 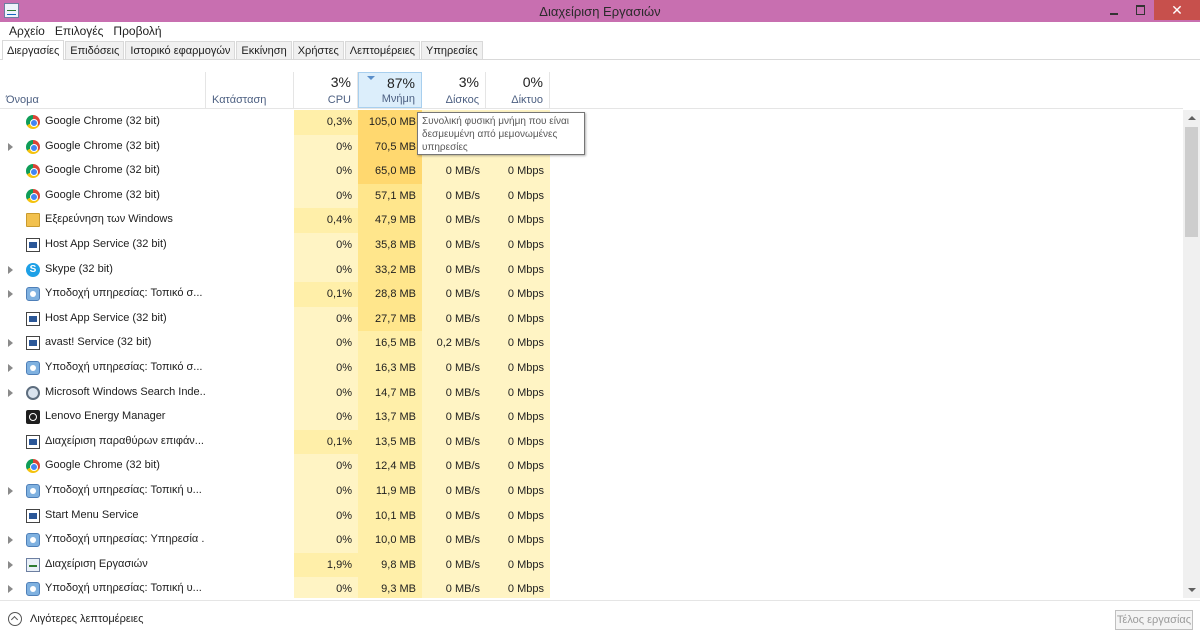 I want to click on tab-services: Υπηρεσίες, so click(x=451, y=50).